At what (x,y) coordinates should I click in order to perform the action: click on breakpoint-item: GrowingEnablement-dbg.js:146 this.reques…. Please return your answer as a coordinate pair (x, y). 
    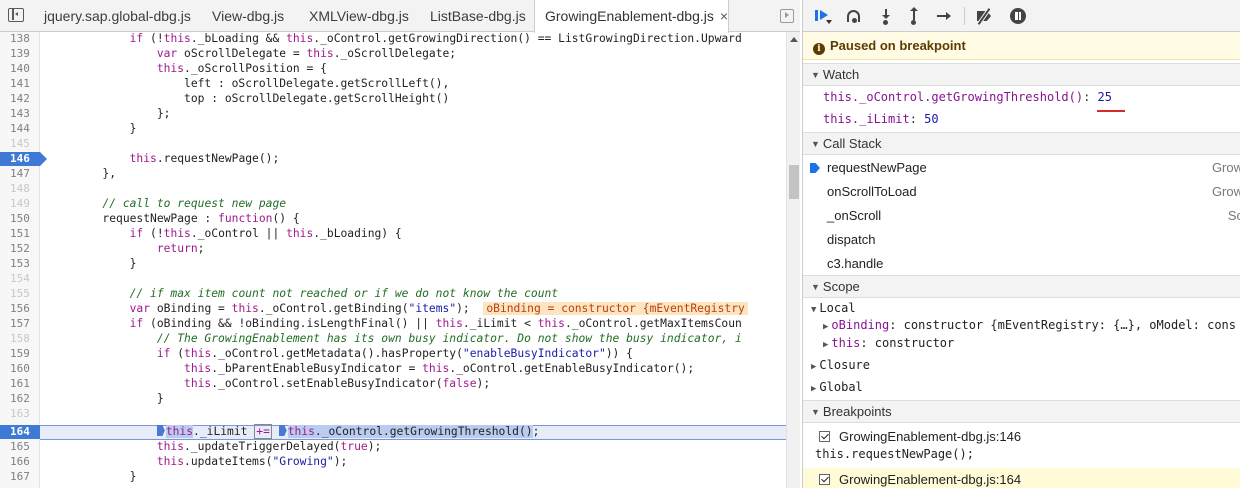
    Looking at the image, I should click on (1021, 446).